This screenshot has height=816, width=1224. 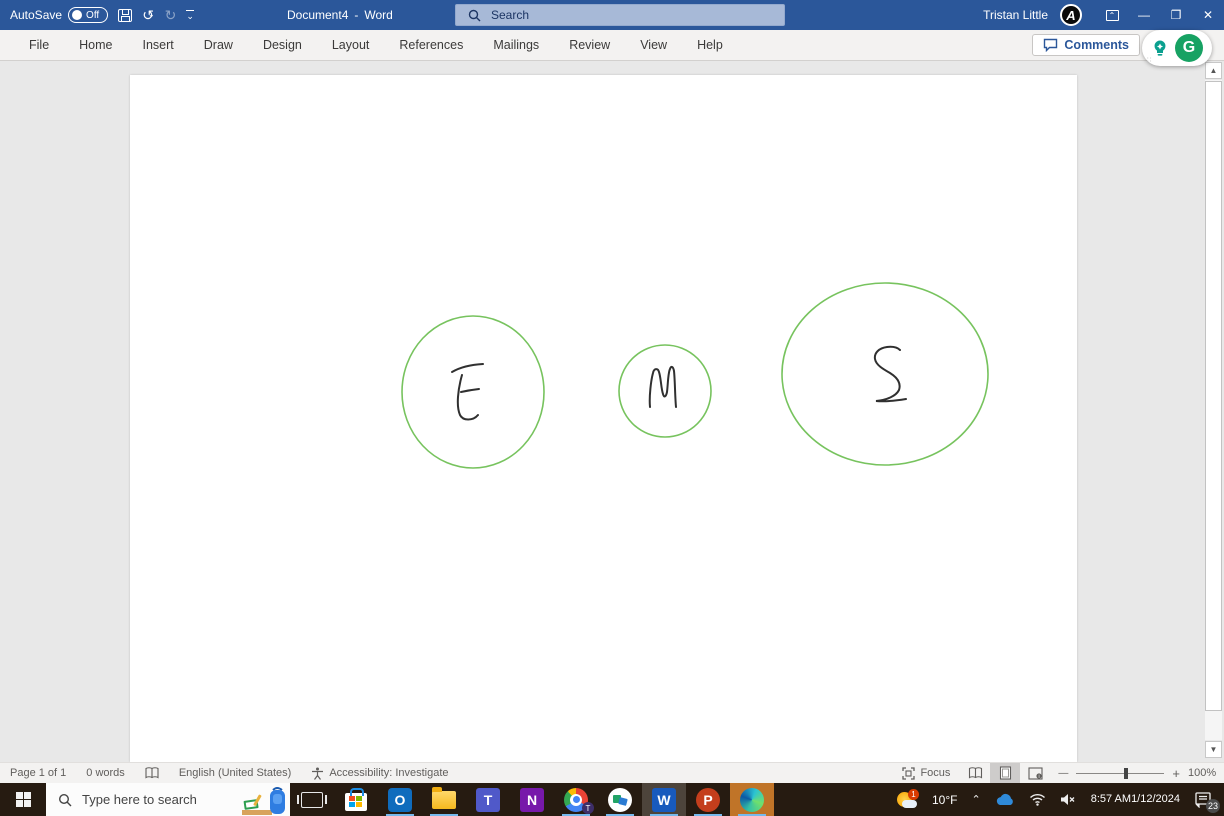 I want to click on taskbar-app-file-explorer, so click(x=444, y=799).